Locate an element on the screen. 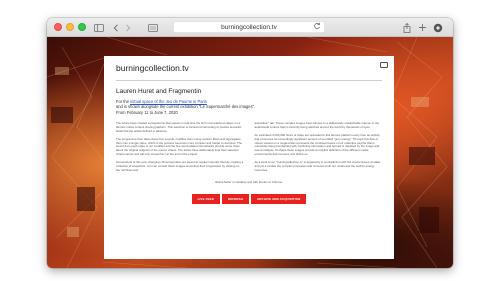  browser-toolbar: burningcollection.tv is located at coordinates (250, 27).